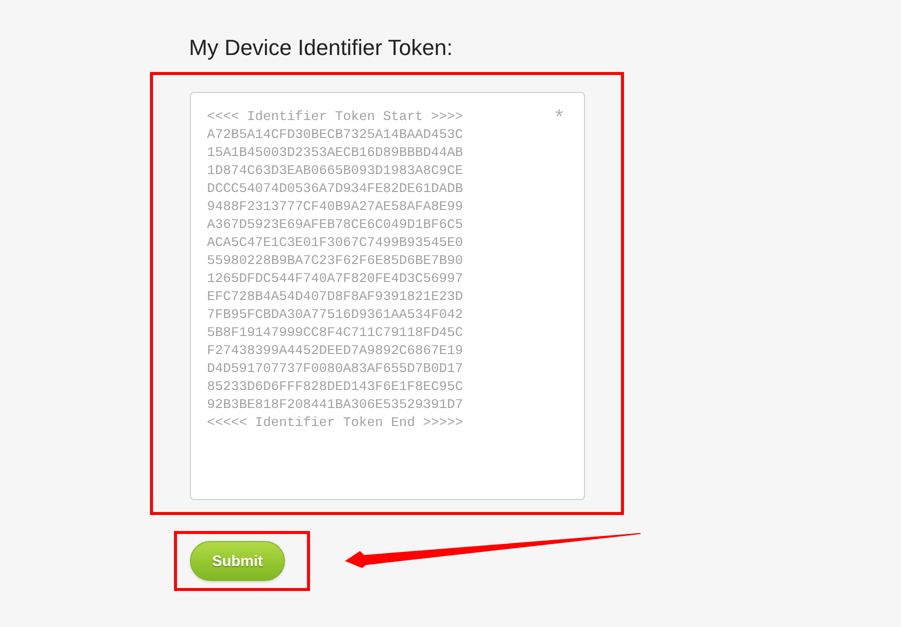  I want to click on heading: My Device Identifier Token:, so click(321, 48).